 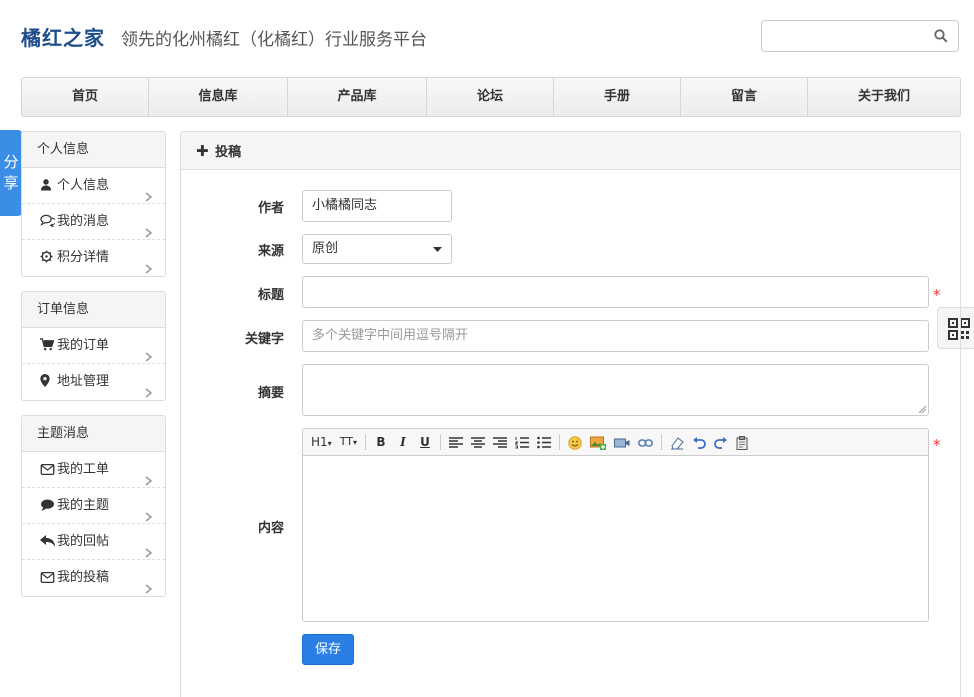 I want to click on keywords-placeholder: 多个关键字中间用逗号隔开, so click(x=390, y=335).